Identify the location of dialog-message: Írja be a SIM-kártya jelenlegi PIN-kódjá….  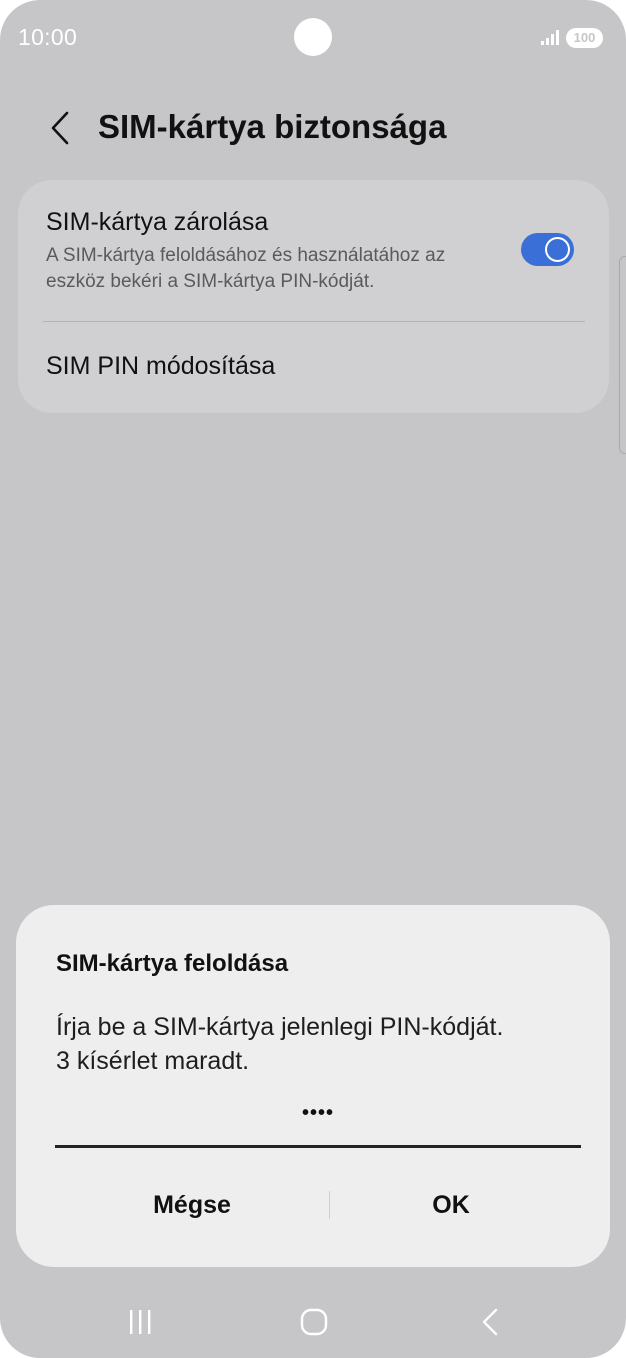
(279, 1044).